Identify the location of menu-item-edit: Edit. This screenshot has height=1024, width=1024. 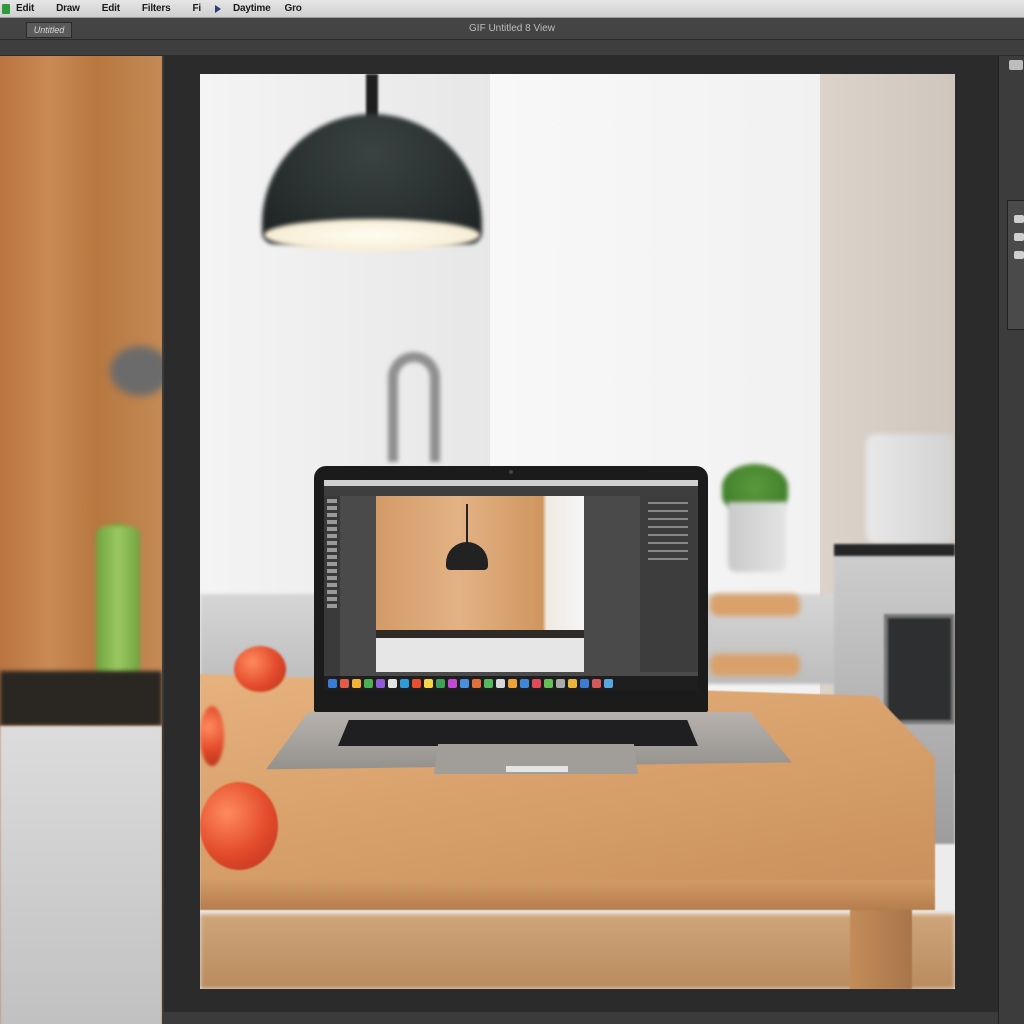
(25, 8).